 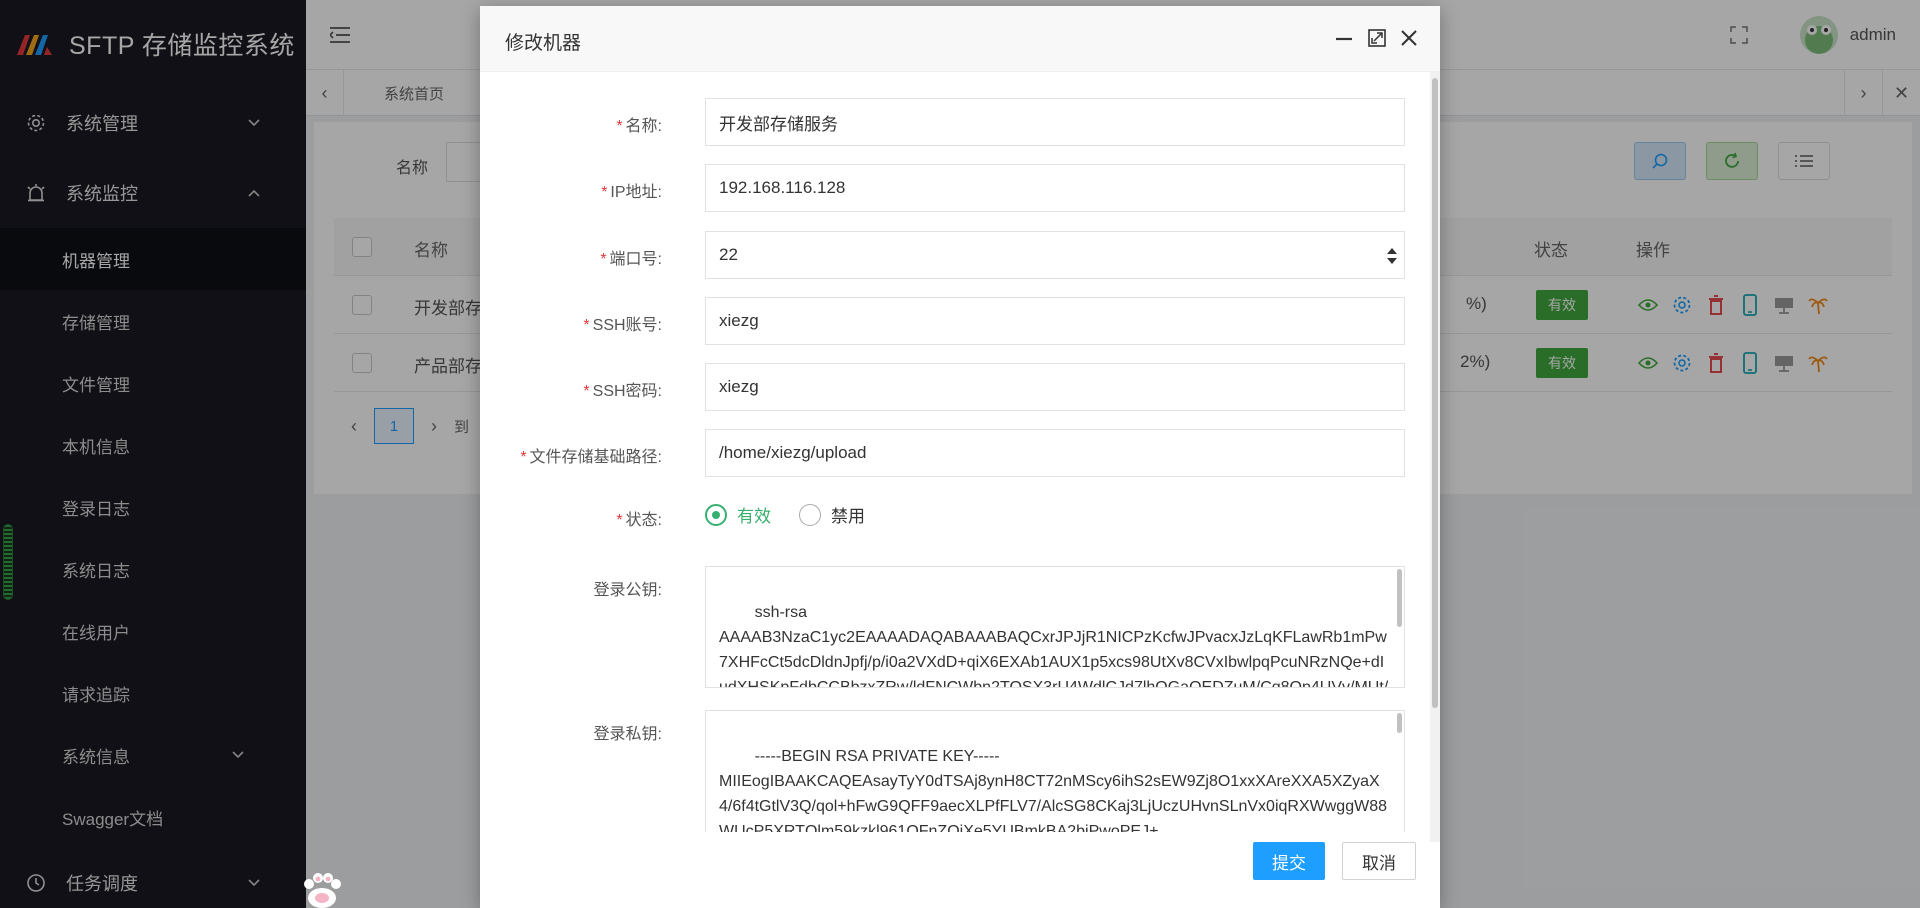 I want to click on private-key-label: 登录私钥:, so click(x=627, y=734).